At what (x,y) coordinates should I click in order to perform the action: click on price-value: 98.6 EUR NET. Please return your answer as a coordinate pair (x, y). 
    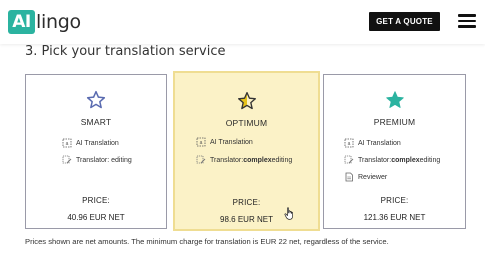
    Looking at the image, I should click on (246, 219).